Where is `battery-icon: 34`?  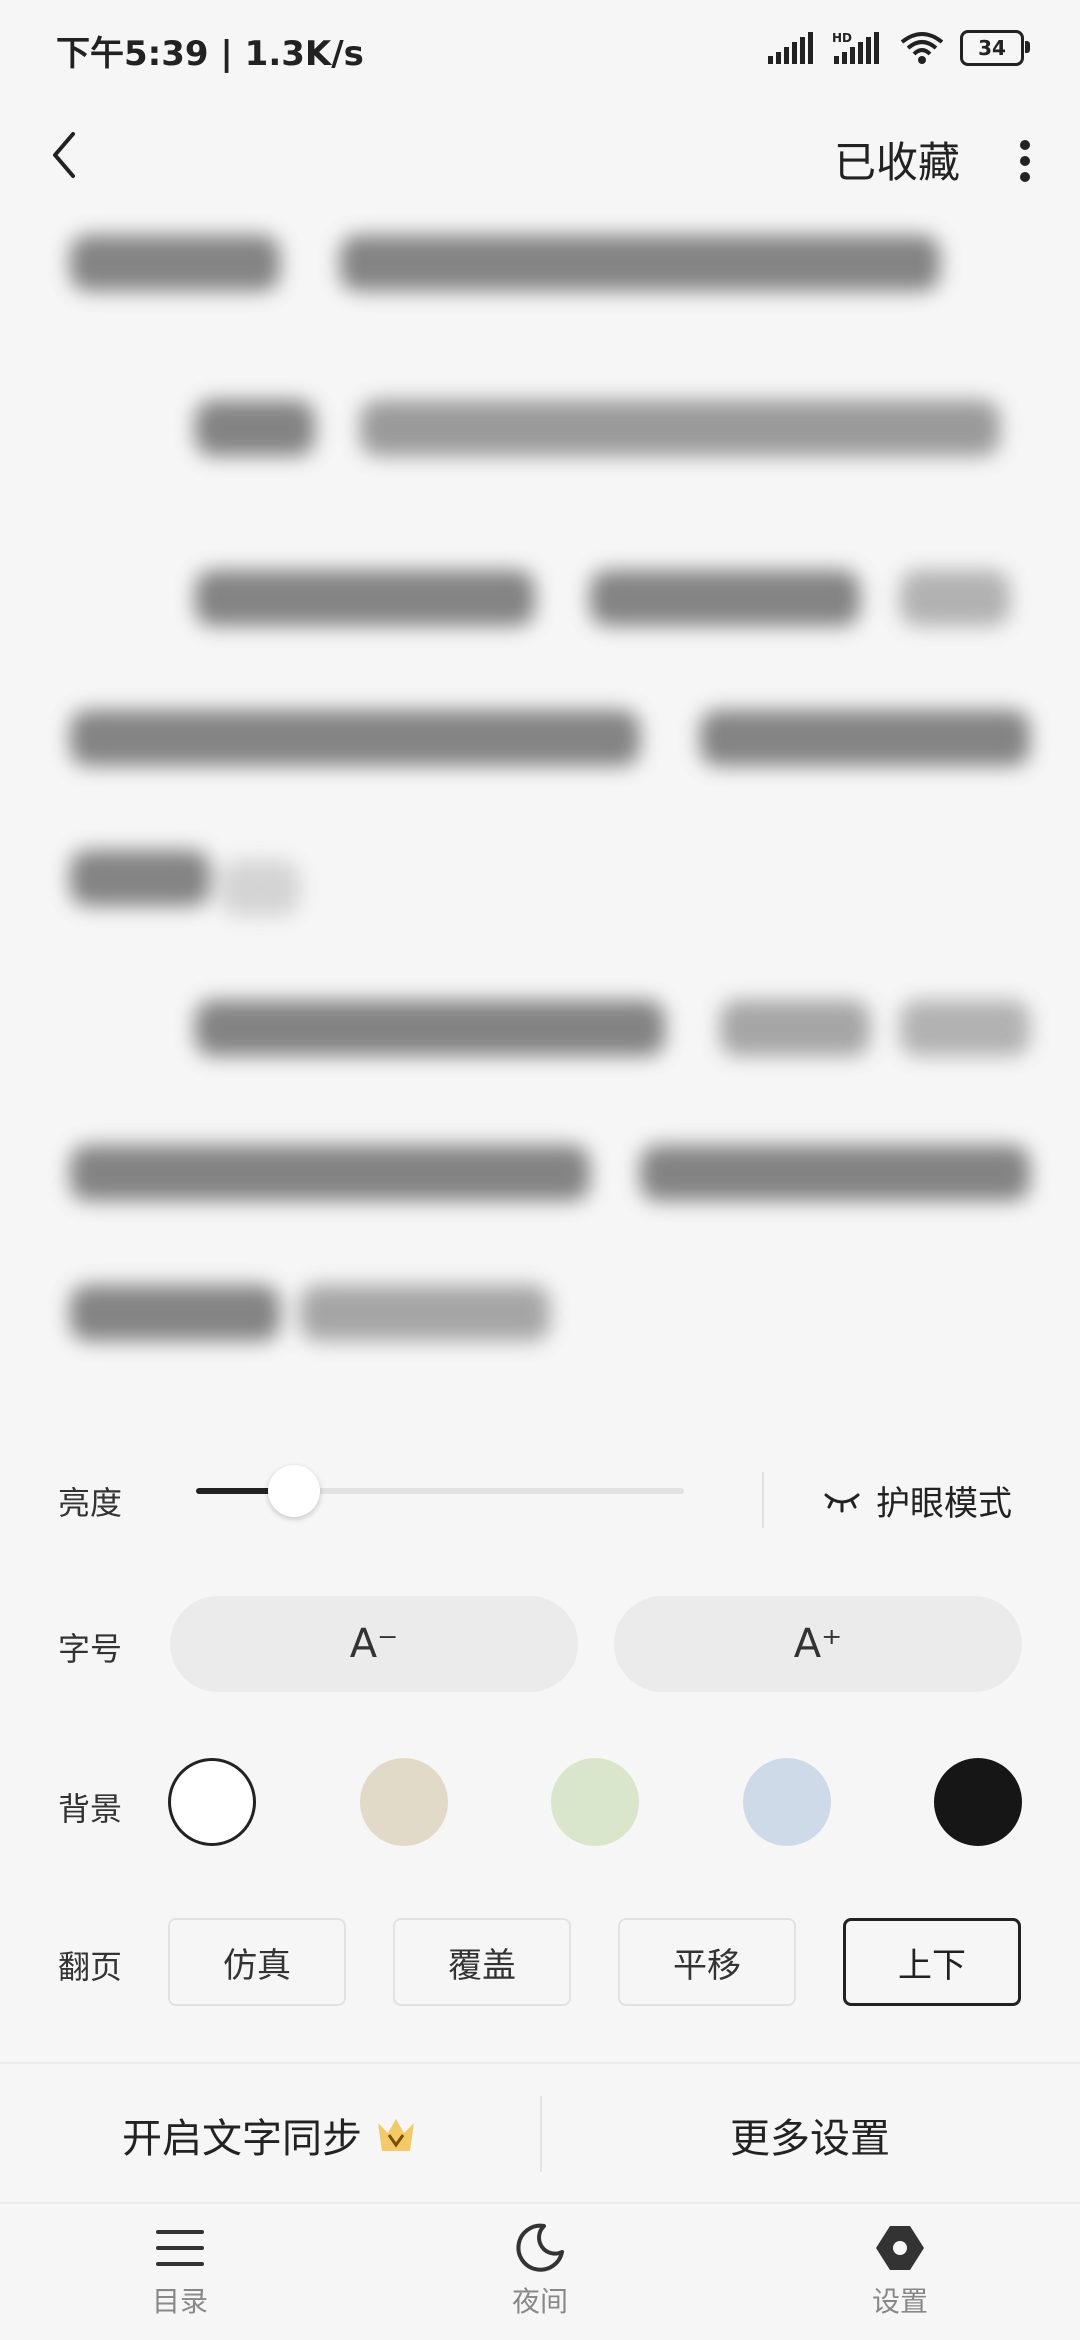 battery-icon: 34 is located at coordinates (995, 48).